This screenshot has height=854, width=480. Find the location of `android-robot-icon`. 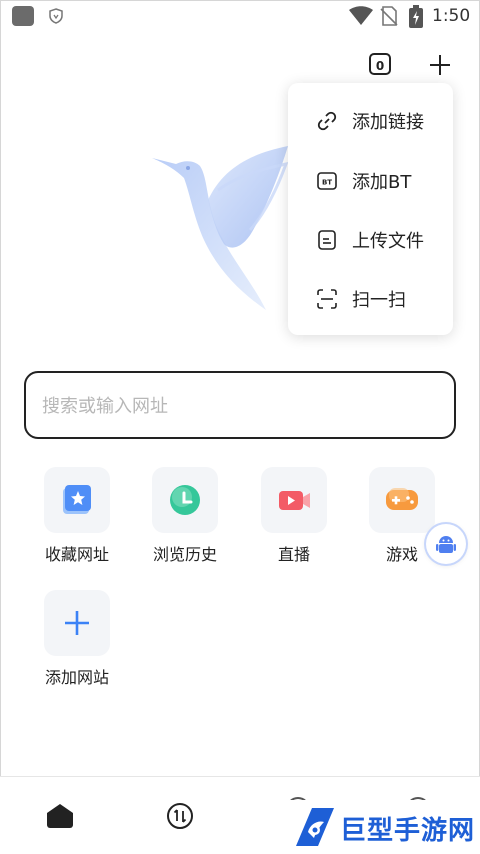

android-robot-icon is located at coordinates (446, 544).